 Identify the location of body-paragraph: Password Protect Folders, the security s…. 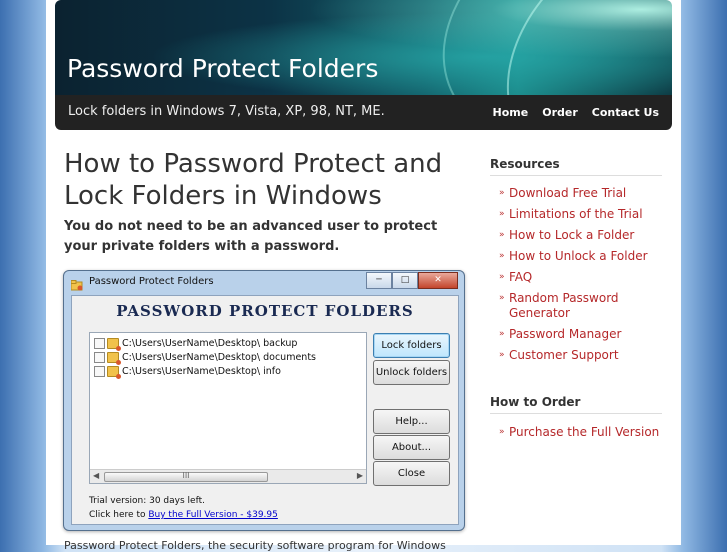
(255, 545).